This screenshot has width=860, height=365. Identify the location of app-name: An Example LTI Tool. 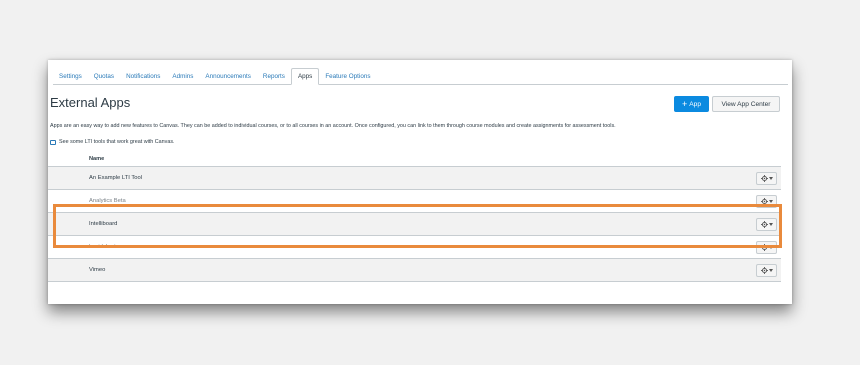
(115, 178).